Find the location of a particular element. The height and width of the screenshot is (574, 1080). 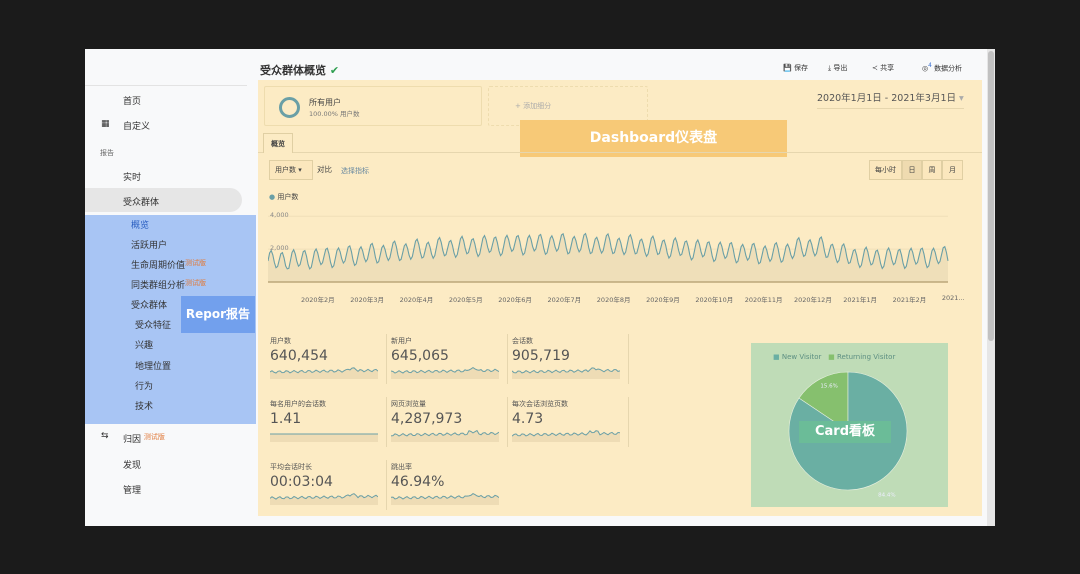

kpi-card: 每名用户的会话数 1.41 is located at coordinates (327, 422).